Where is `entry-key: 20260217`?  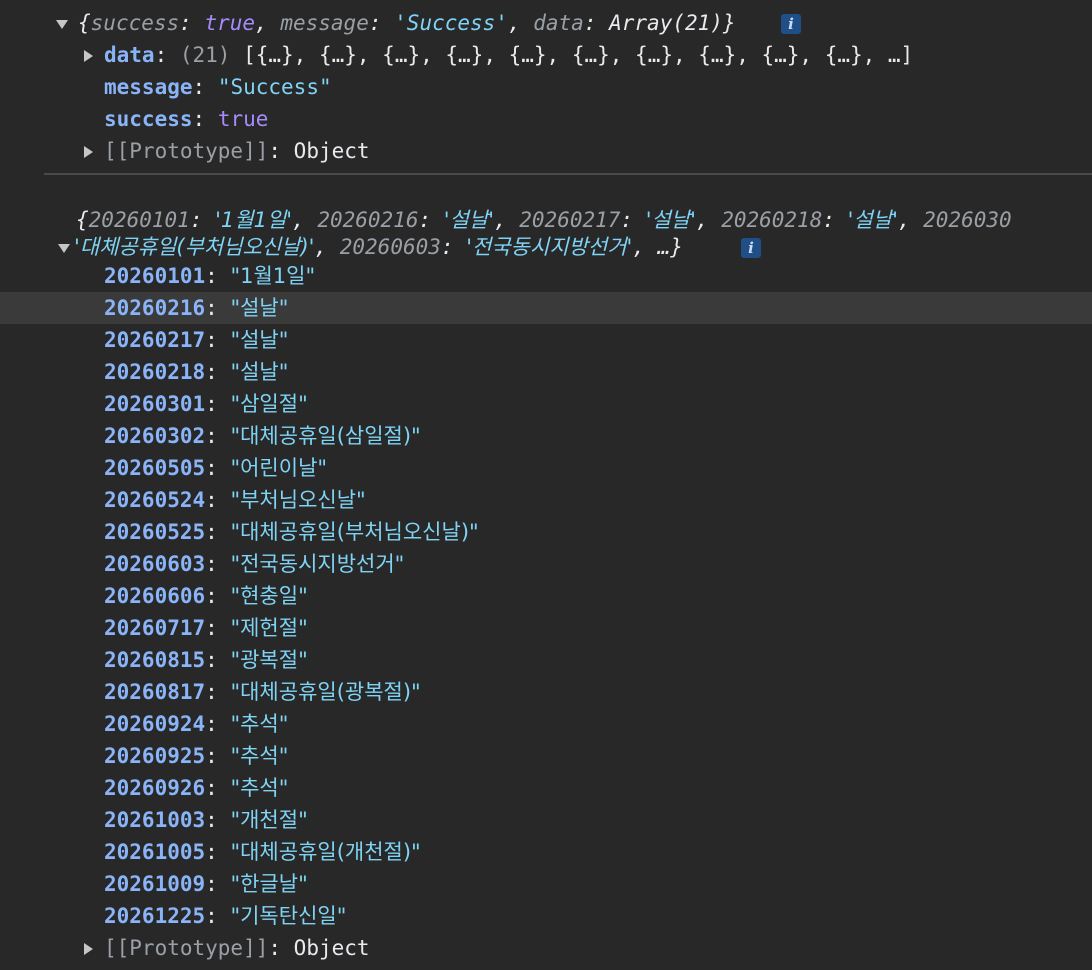 entry-key: 20260217 is located at coordinates (155, 340).